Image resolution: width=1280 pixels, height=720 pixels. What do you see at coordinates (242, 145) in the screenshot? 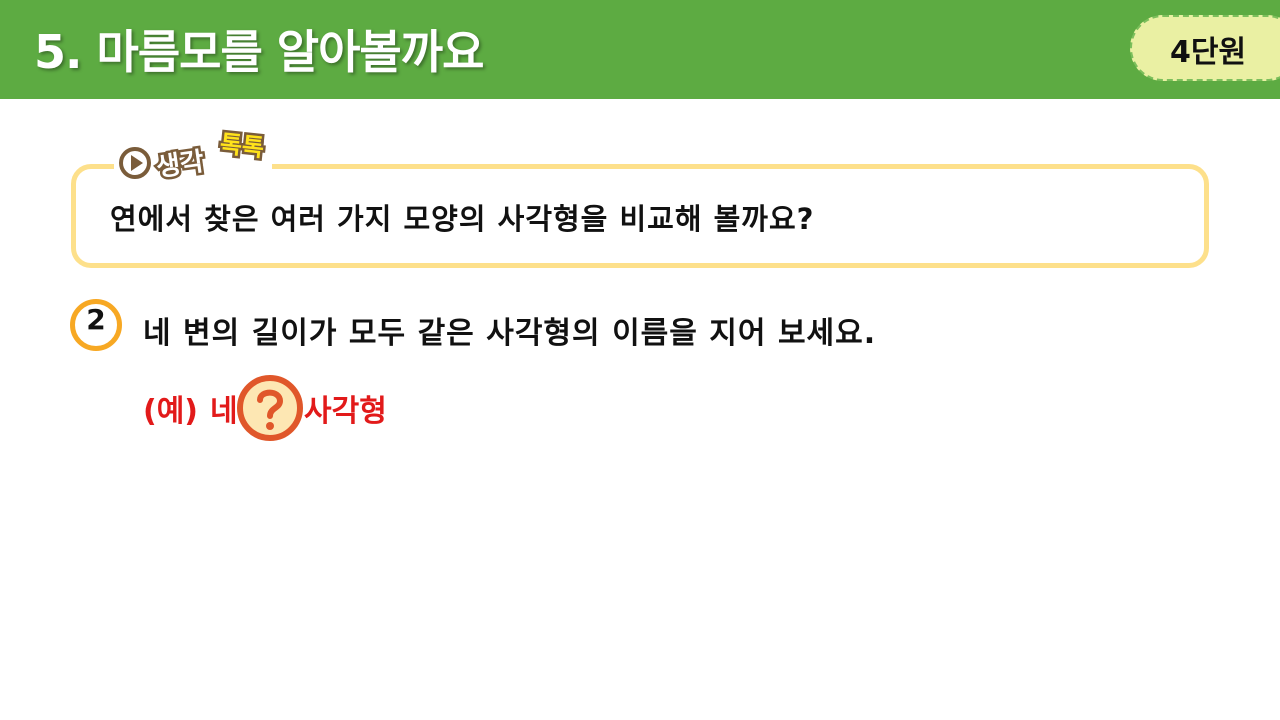
I see `talk-tag-word: 톡톡` at bounding box center [242, 145].